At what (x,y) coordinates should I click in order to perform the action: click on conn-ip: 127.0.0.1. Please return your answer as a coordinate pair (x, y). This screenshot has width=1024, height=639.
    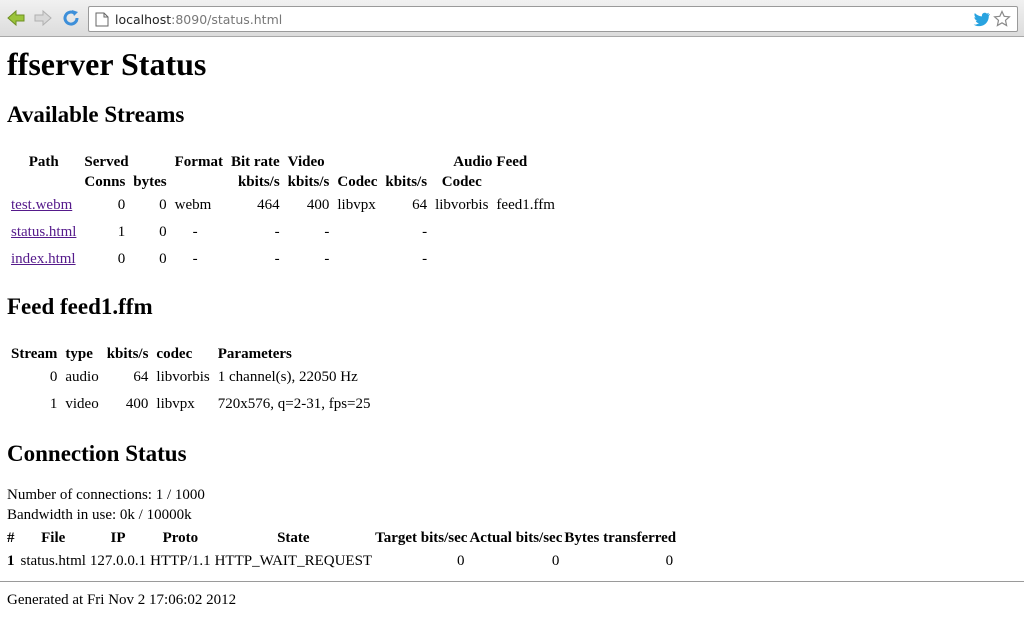
    Looking at the image, I should click on (118, 561).